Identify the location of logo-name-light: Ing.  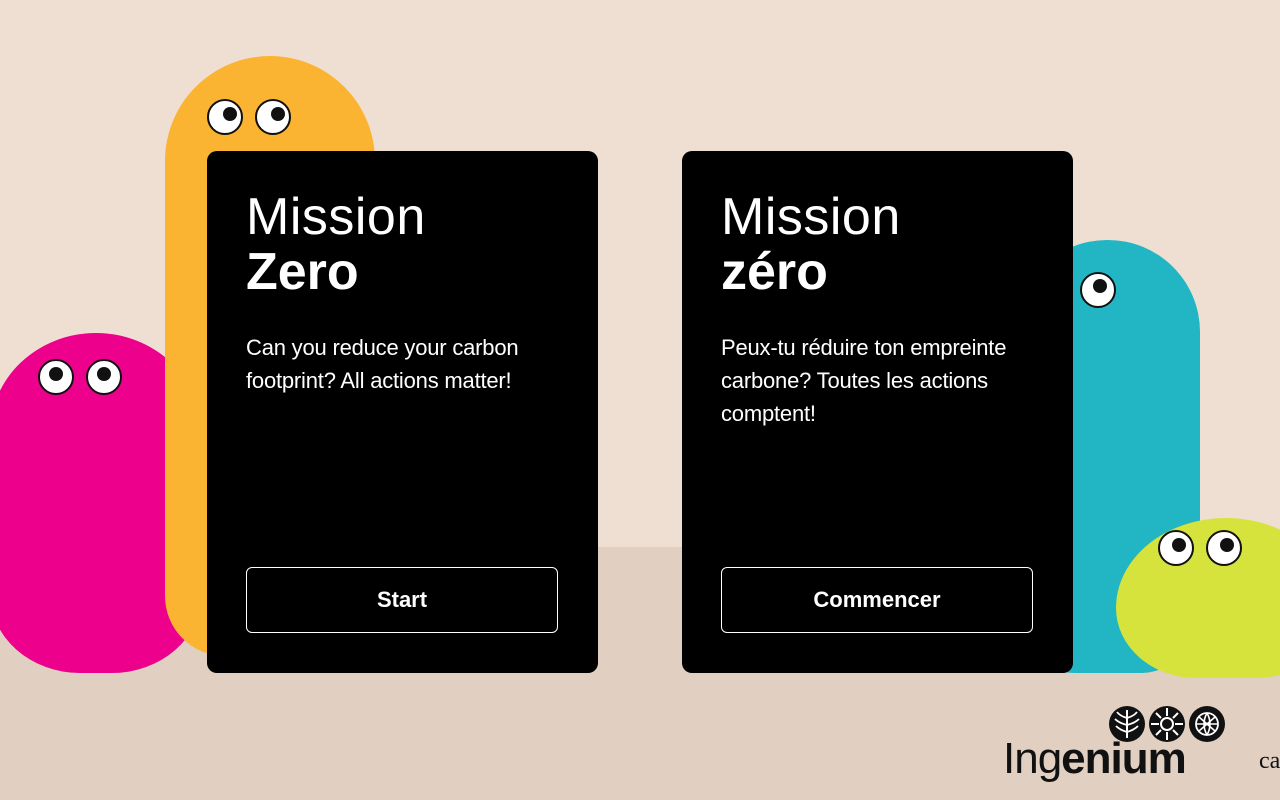
(1032, 758).